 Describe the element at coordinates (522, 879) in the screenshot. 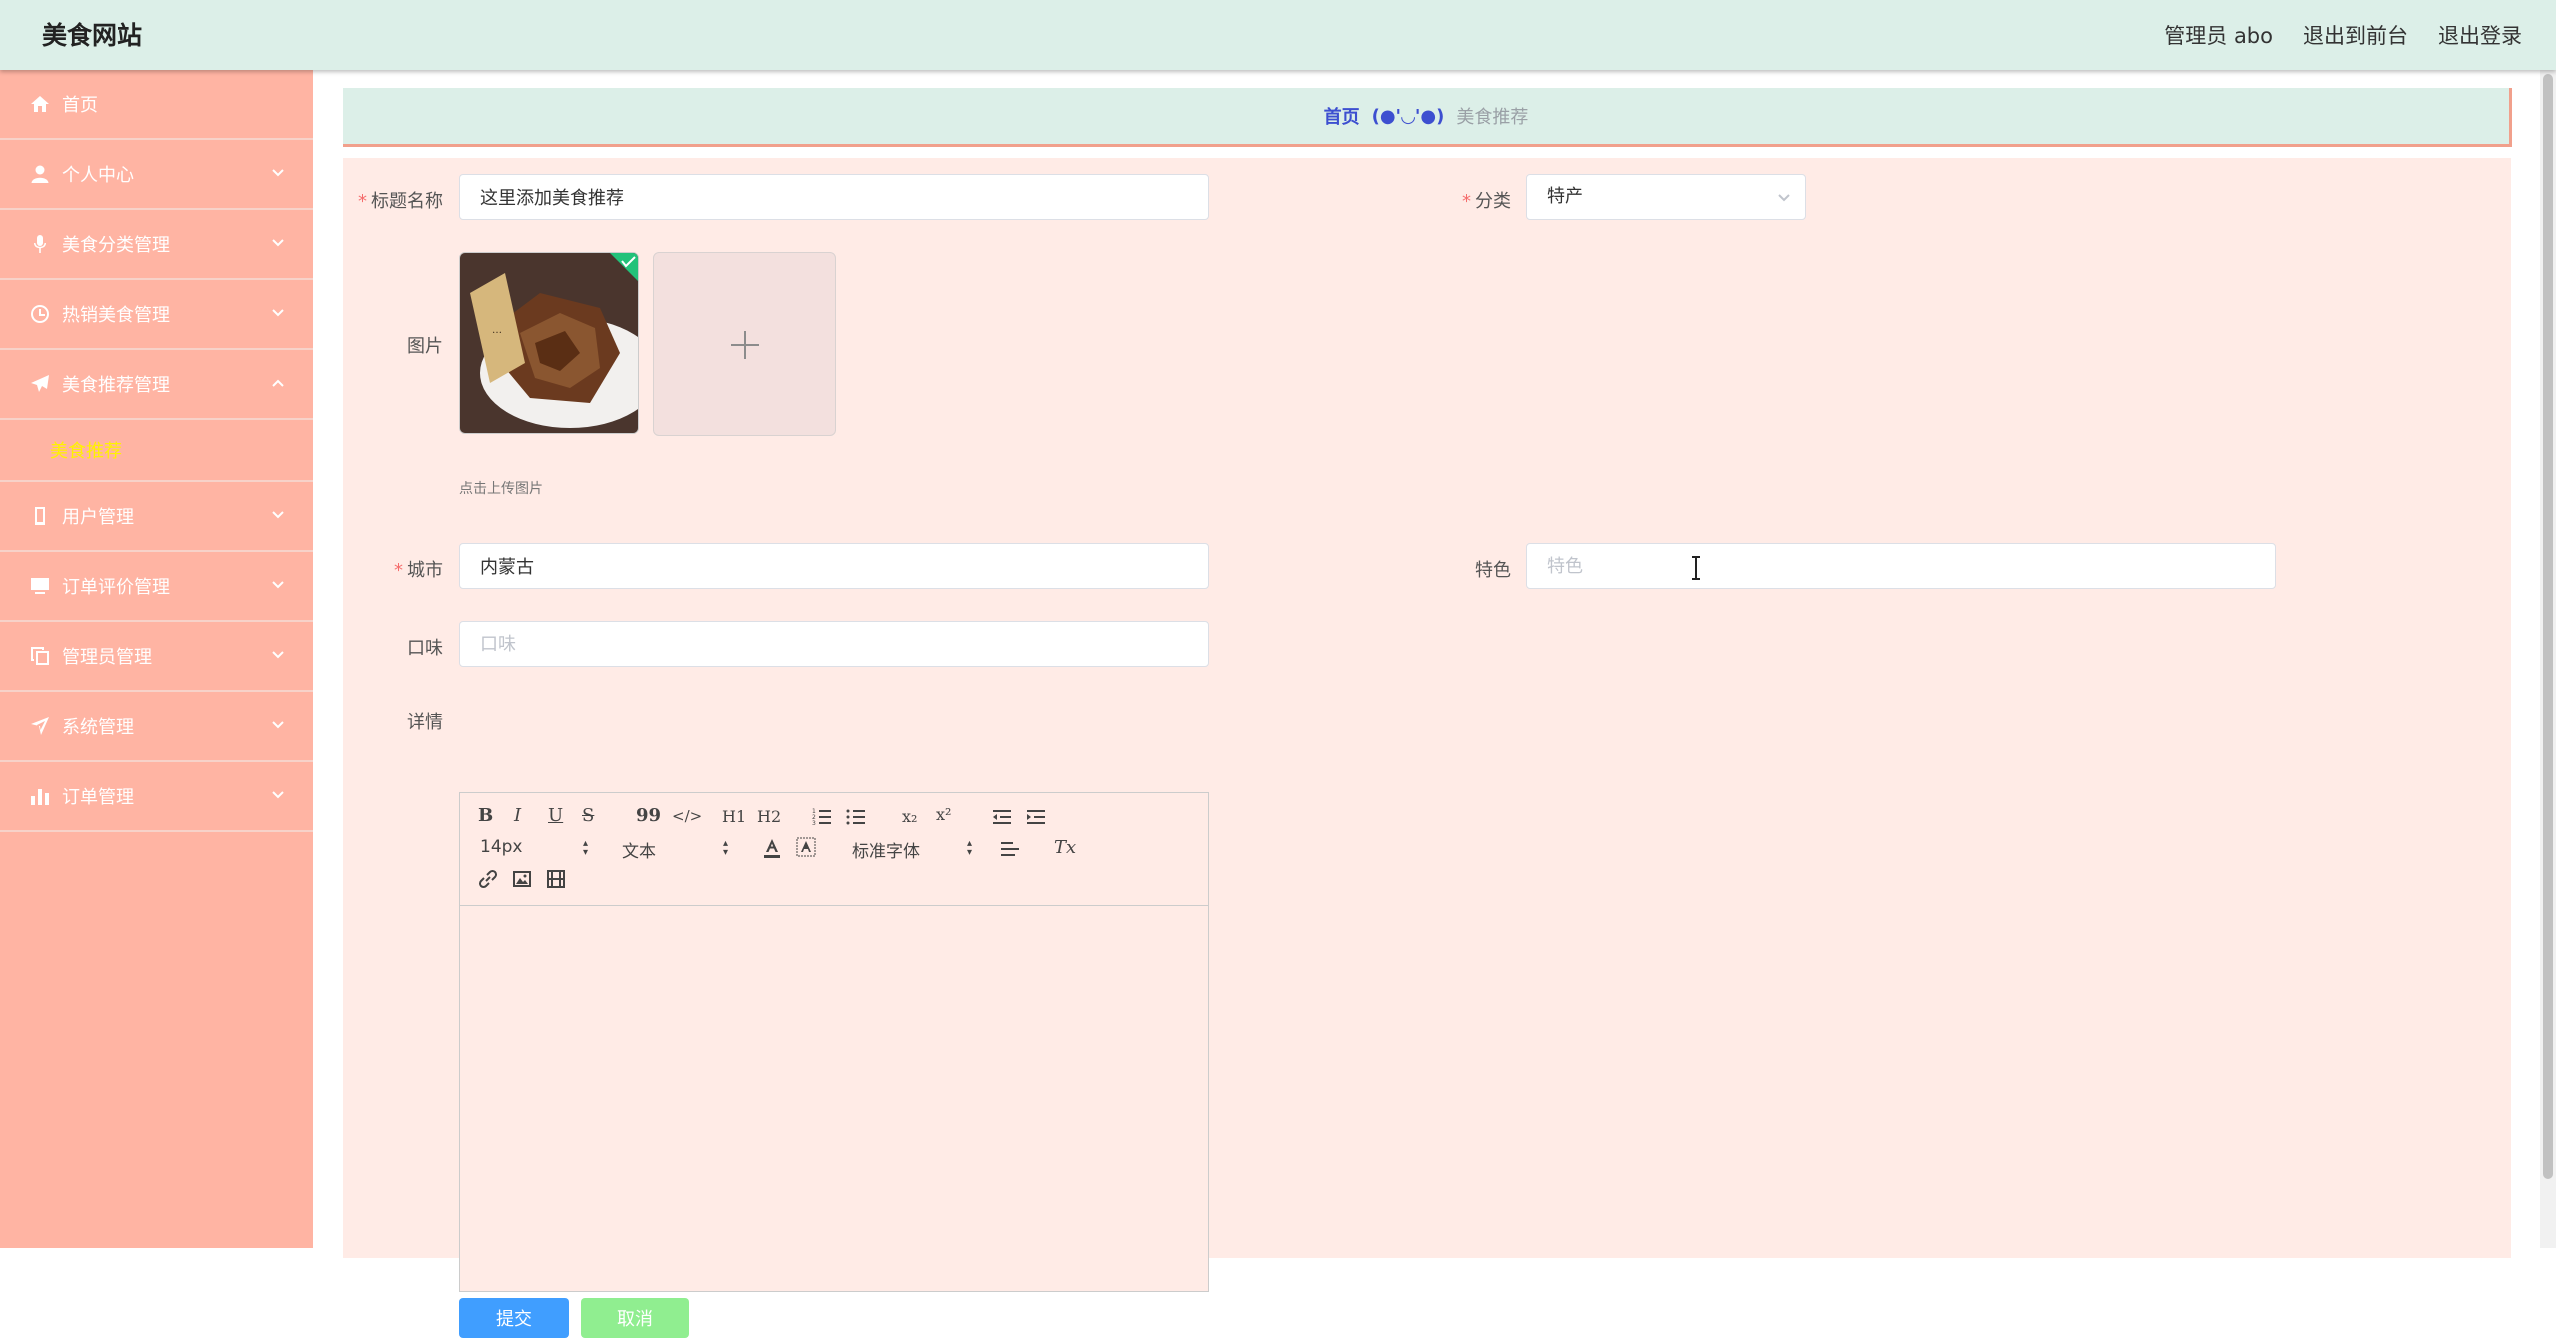

I see `image-icon` at that location.